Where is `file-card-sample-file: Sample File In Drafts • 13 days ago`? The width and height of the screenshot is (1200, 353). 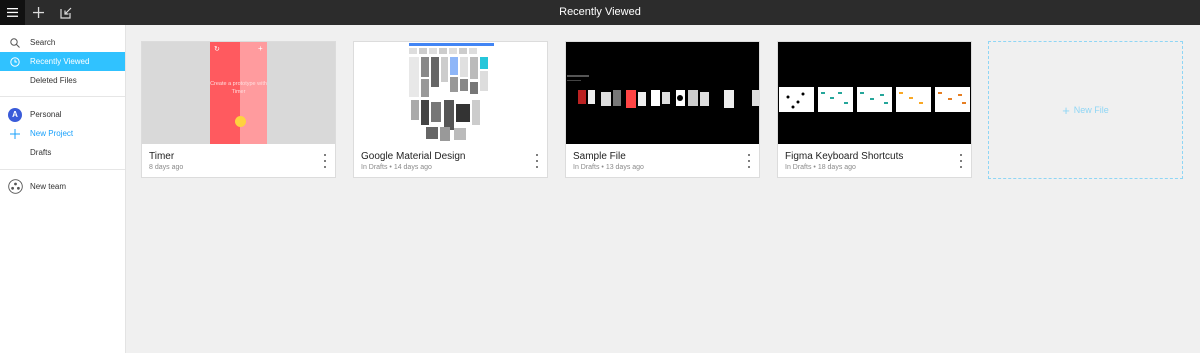
file-card-sample-file: Sample File In Drafts • 13 days ago is located at coordinates (662, 109).